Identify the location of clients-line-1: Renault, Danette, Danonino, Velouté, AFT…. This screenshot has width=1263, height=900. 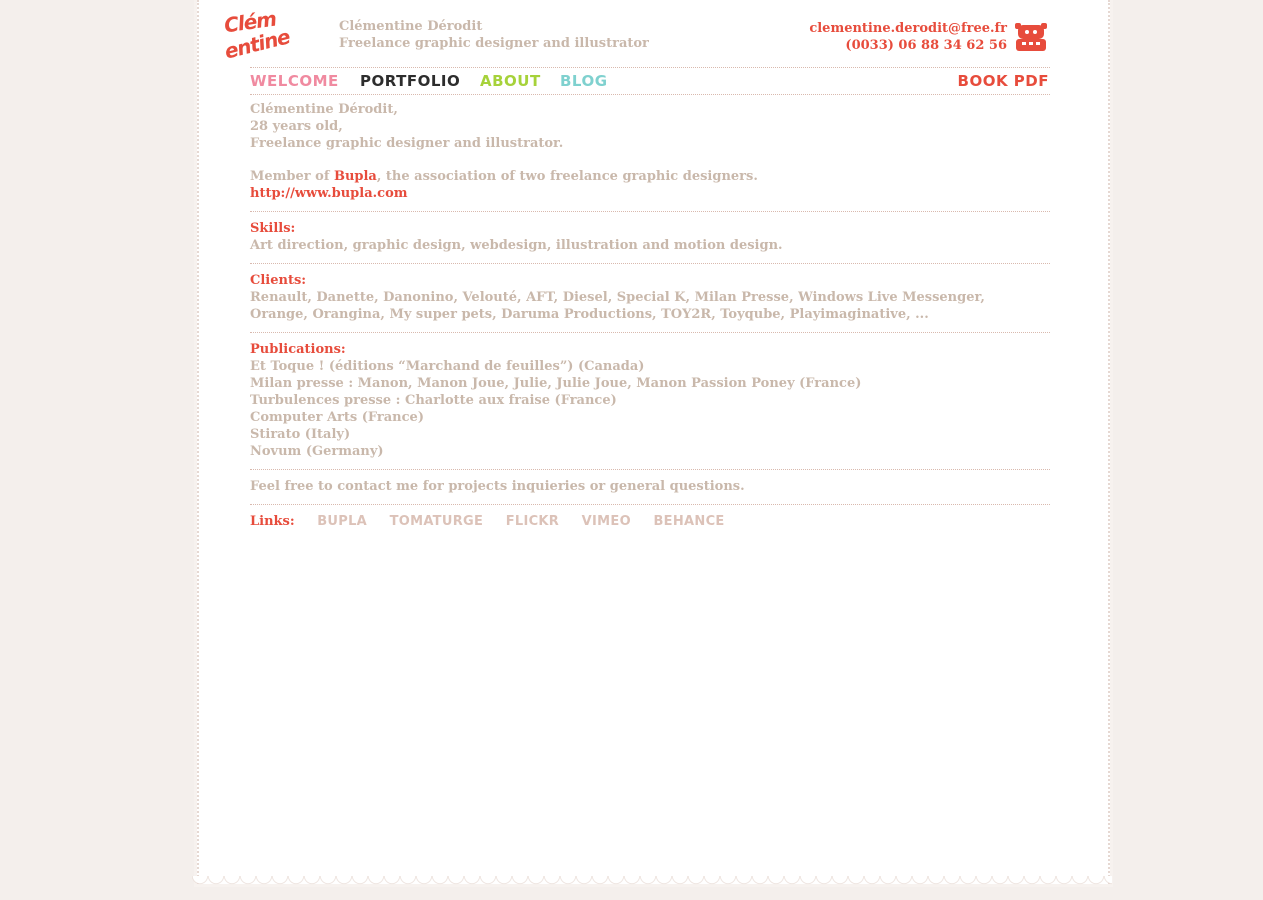
(617, 297).